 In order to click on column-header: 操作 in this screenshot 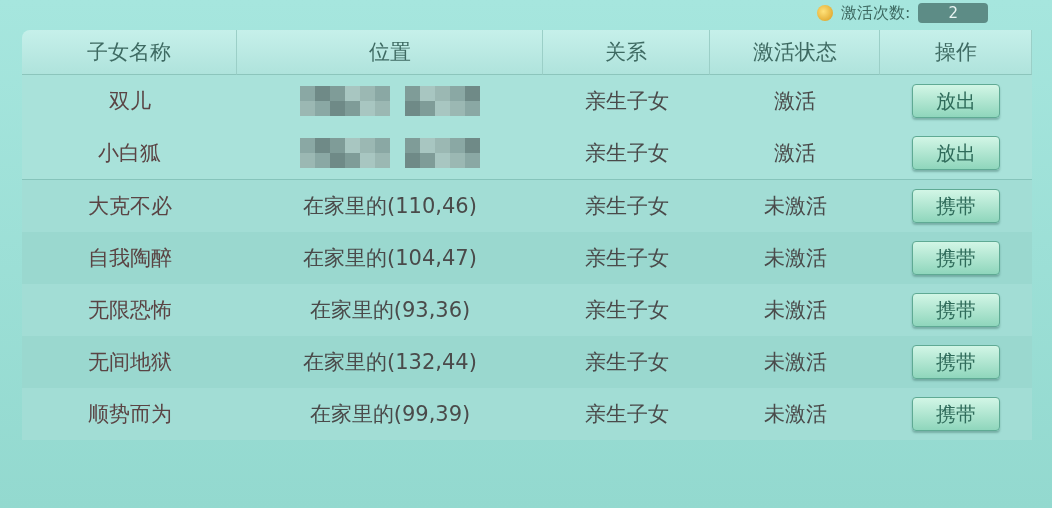, I will do `click(956, 52)`.